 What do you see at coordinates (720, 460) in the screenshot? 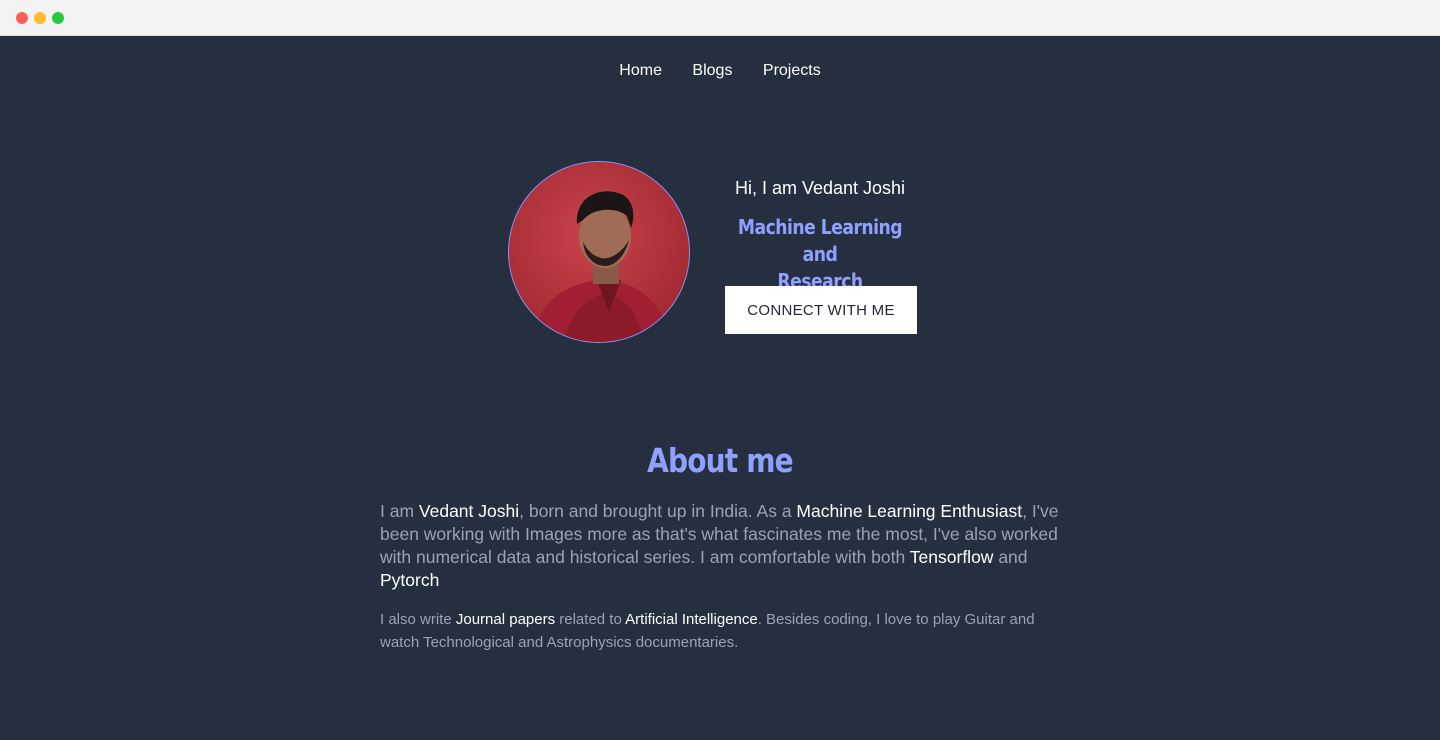
I see `about-title: About me` at bounding box center [720, 460].